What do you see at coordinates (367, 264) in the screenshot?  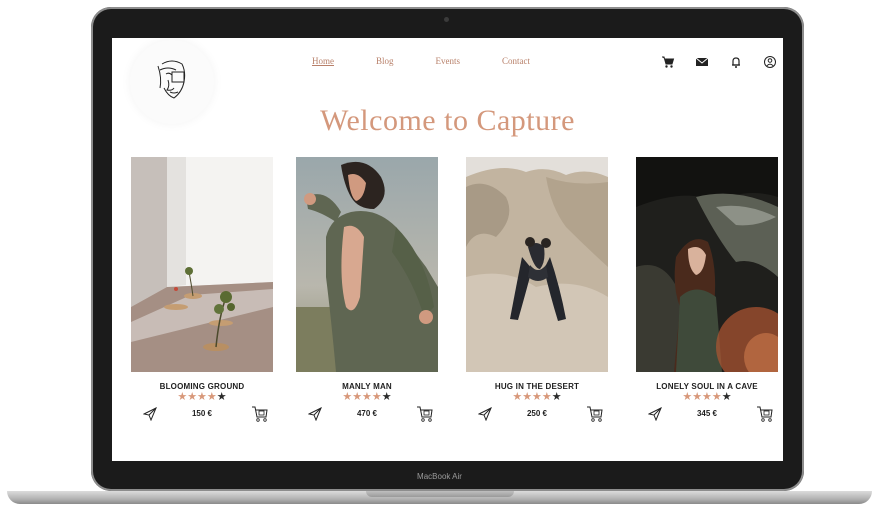 I see `product-photo-man-in-suit` at bounding box center [367, 264].